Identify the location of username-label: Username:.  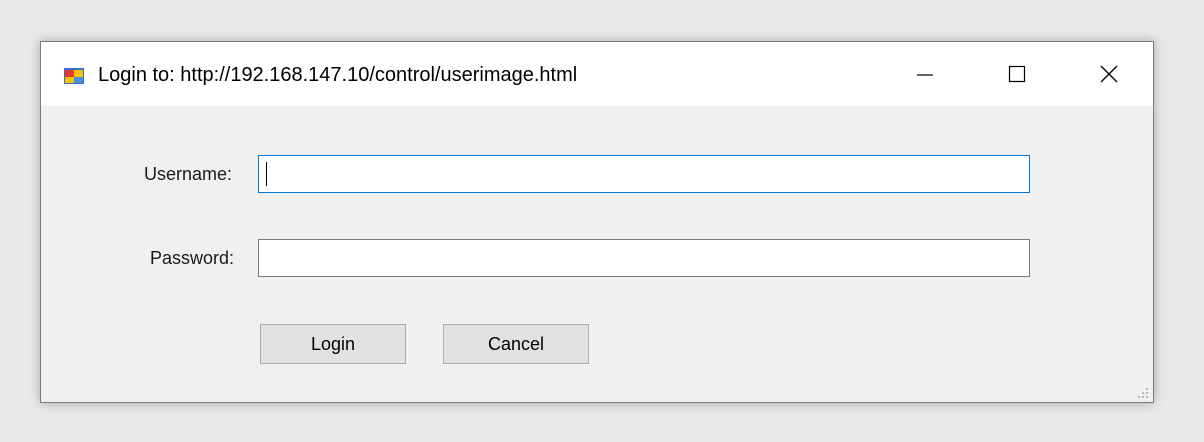
(187, 174).